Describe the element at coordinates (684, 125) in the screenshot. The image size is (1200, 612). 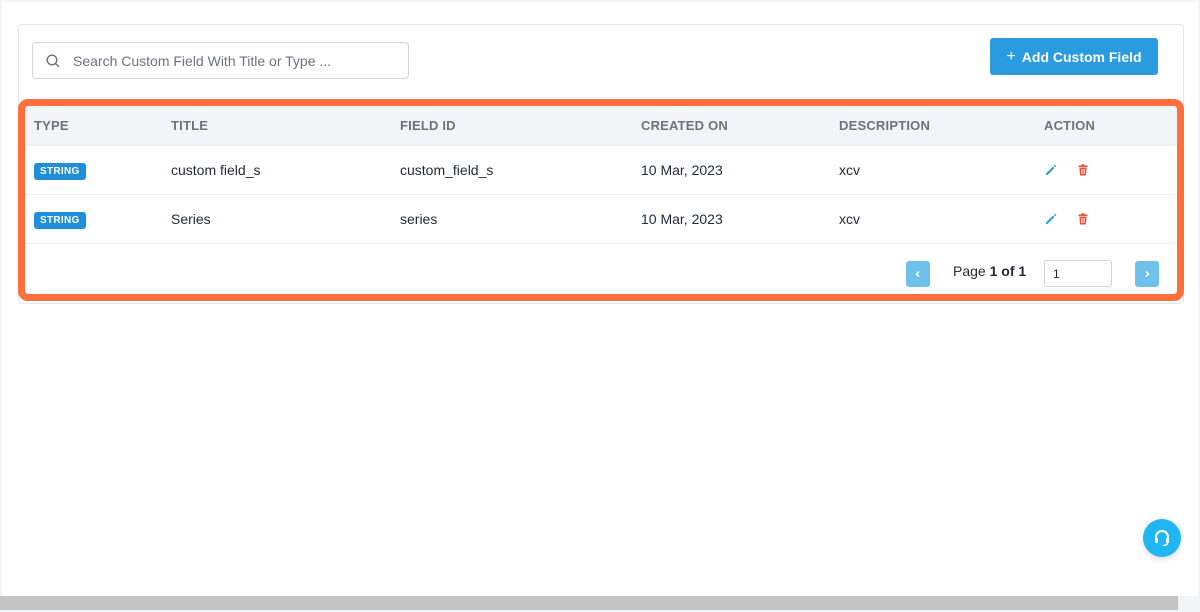
I see `column-header-created-on: CREATED ON` at that location.